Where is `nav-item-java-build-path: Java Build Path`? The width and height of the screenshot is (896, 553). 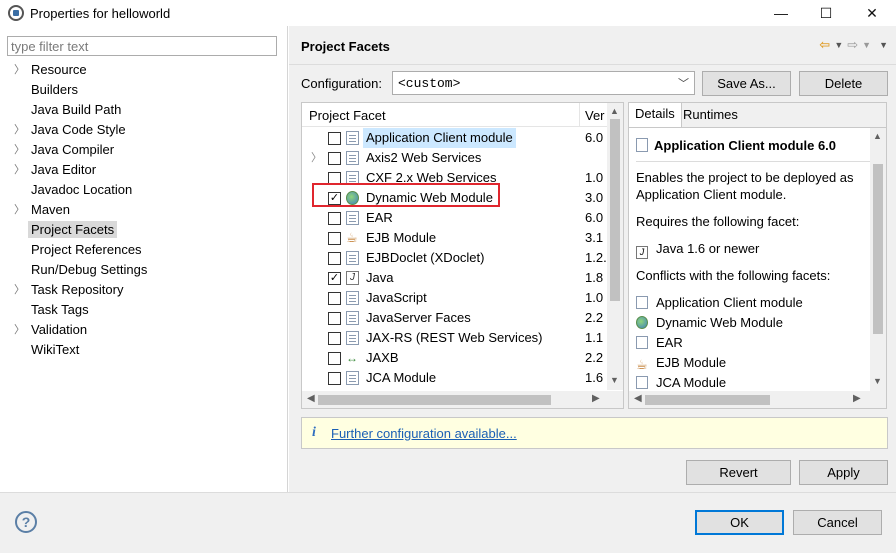 nav-item-java-build-path: Java Build Path is located at coordinates (143, 110).